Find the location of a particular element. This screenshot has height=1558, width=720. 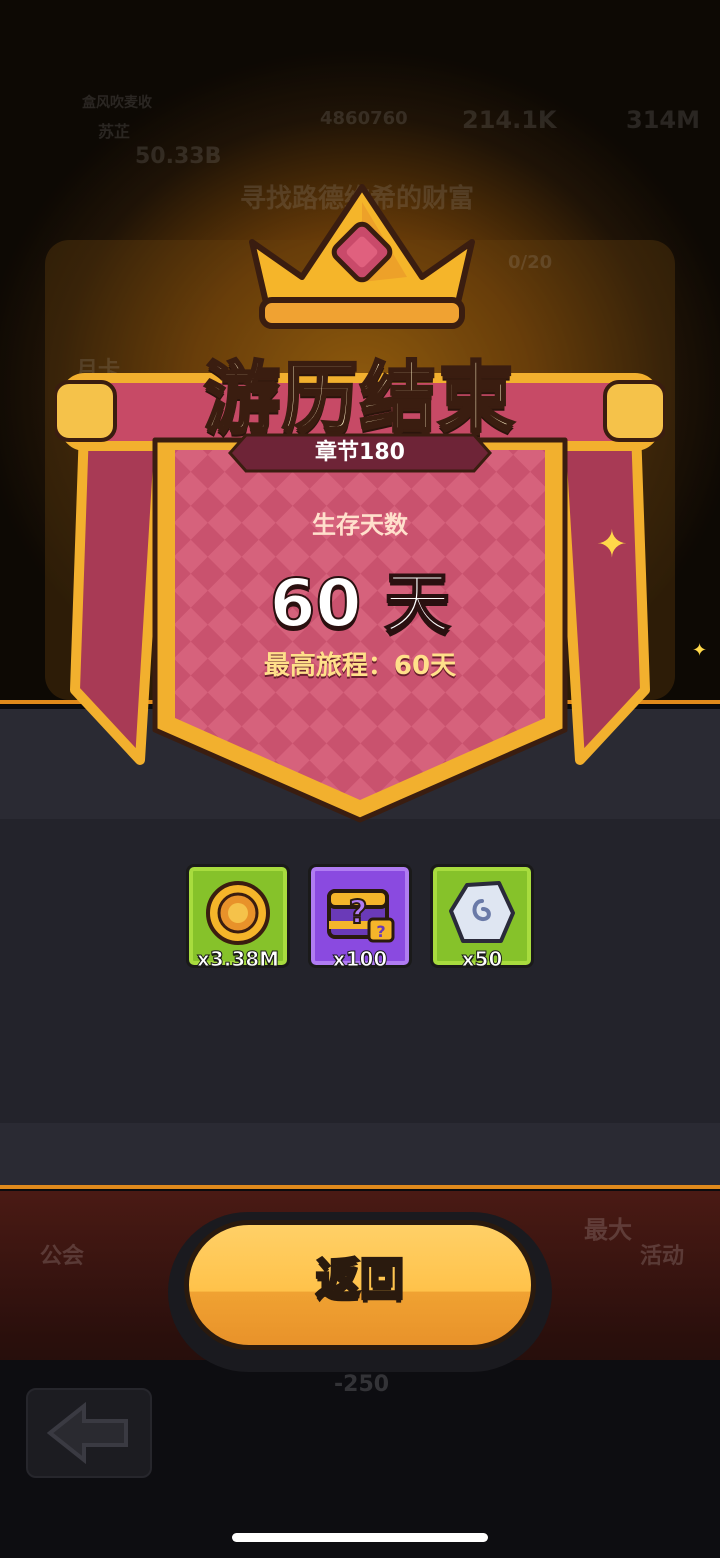

sparkle-icon-small: ✦ is located at coordinates (700, 650).